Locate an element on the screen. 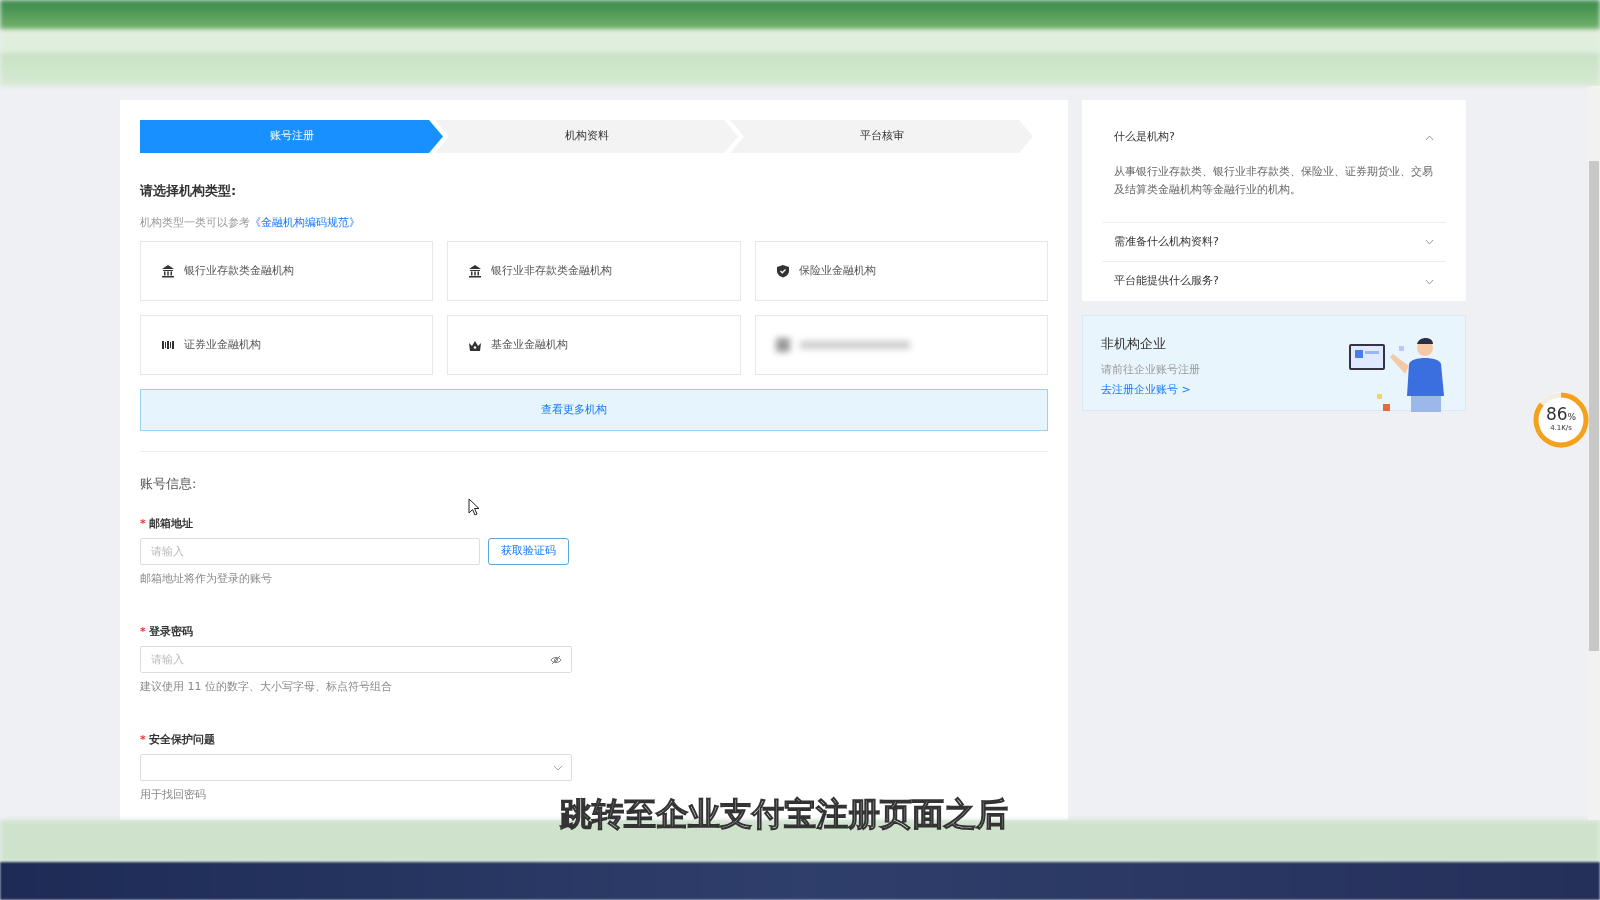 The width and height of the screenshot is (1600, 900). scroll-thumb is located at coordinates (1594, 406).